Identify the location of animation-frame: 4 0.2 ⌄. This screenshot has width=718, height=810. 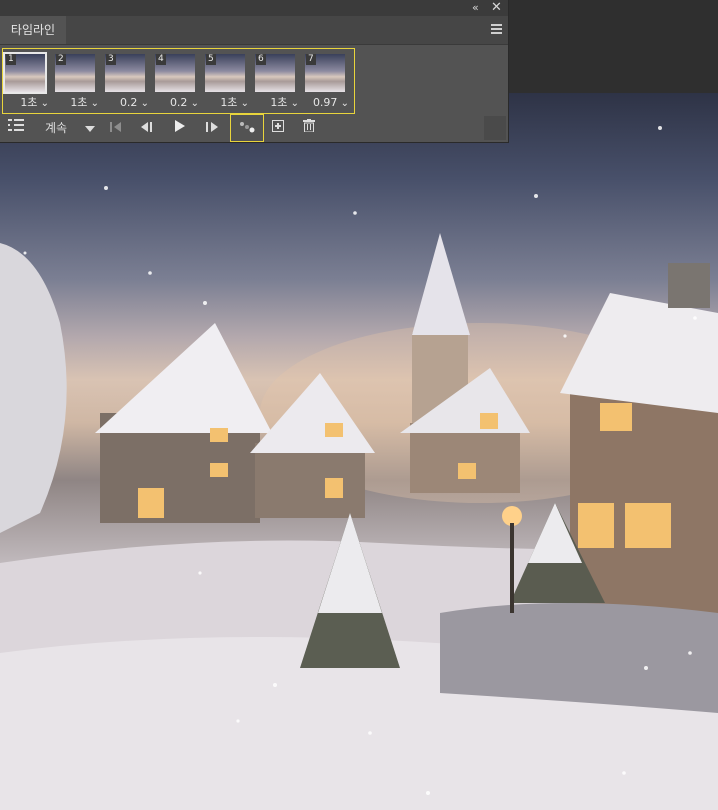
(176, 82).